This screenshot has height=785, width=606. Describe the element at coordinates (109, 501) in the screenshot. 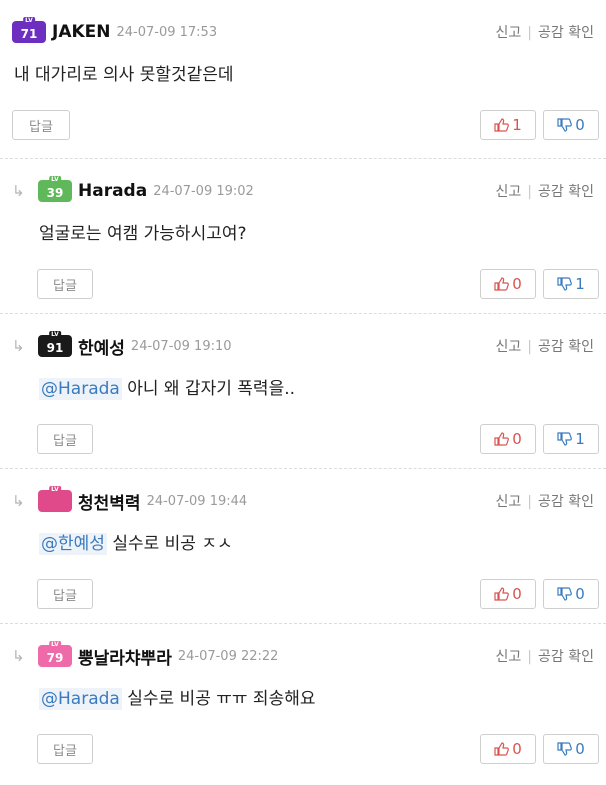

I see `author-name: 청천벽력` at that location.